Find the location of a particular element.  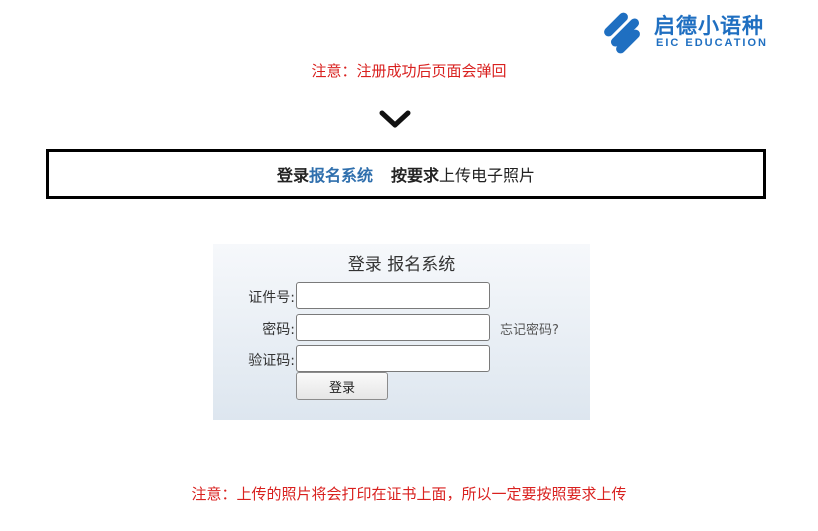

login-button: 登录 is located at coordinates (342, 386).